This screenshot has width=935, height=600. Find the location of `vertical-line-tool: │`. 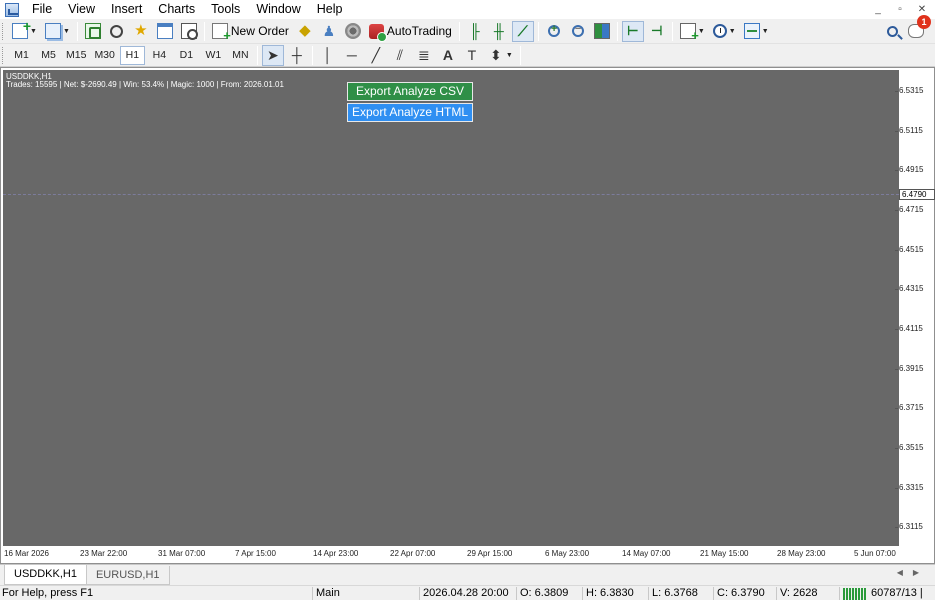

vertical-line-tool: │ is located at coordinates (328, 55).